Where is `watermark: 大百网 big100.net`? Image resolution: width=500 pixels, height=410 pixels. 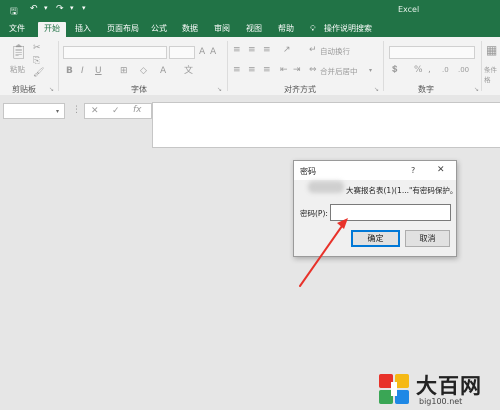
watermark: 大百网 big100.net is located at coordinates (437, 389).